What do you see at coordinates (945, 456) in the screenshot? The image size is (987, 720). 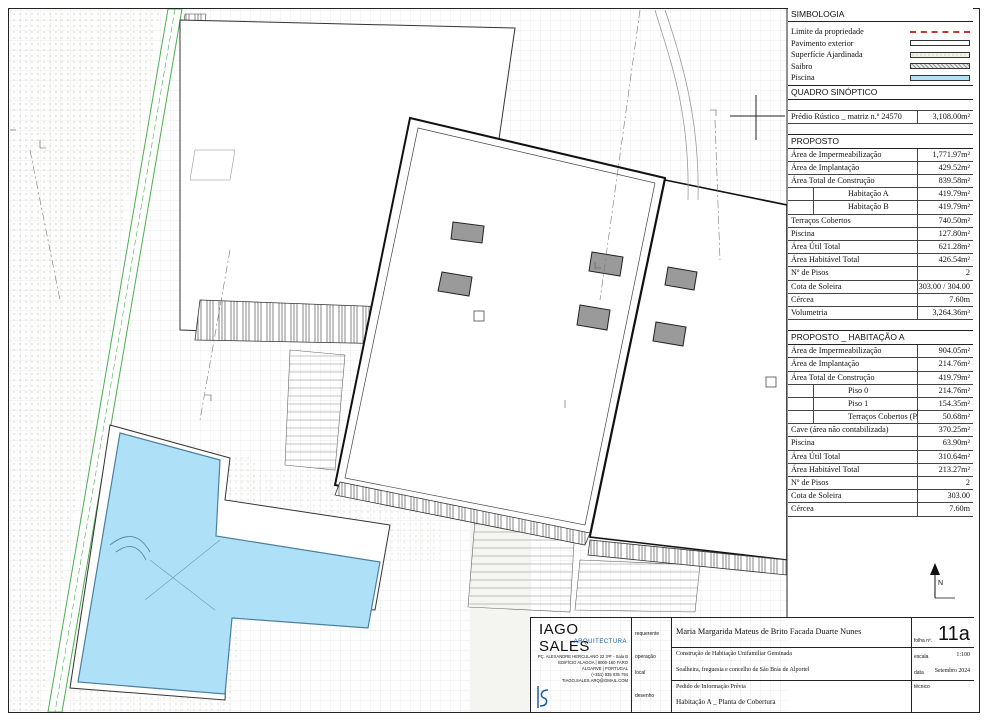 I see `schedule-row-value: 310.64m²` at bounding box center [945, 456].